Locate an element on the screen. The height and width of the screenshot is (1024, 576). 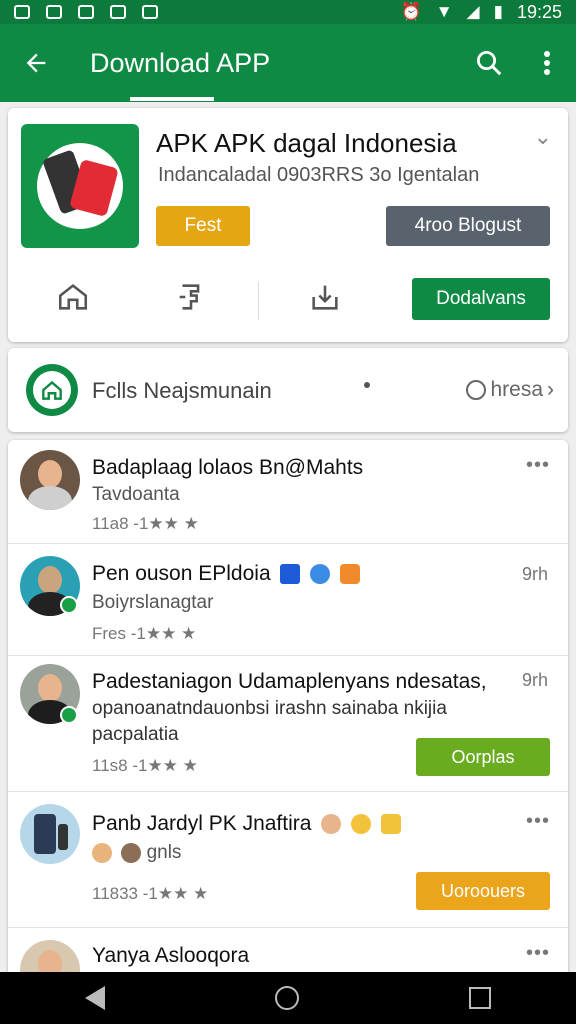
arrow-left-icon is located at coordinates (36, 63).